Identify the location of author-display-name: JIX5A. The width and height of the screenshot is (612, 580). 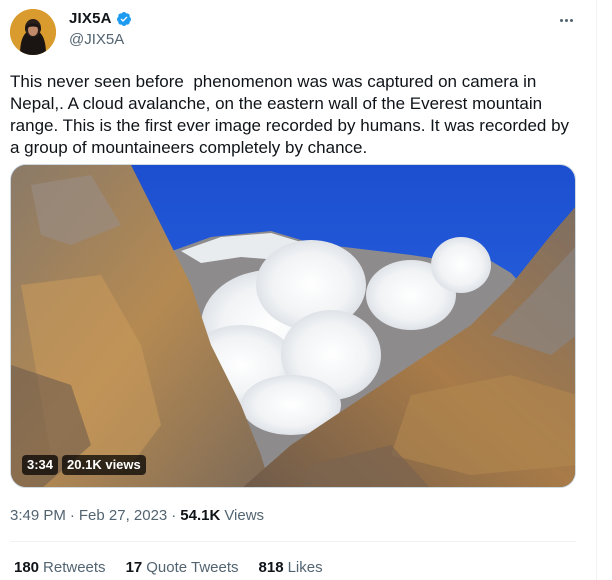
(90, 18).